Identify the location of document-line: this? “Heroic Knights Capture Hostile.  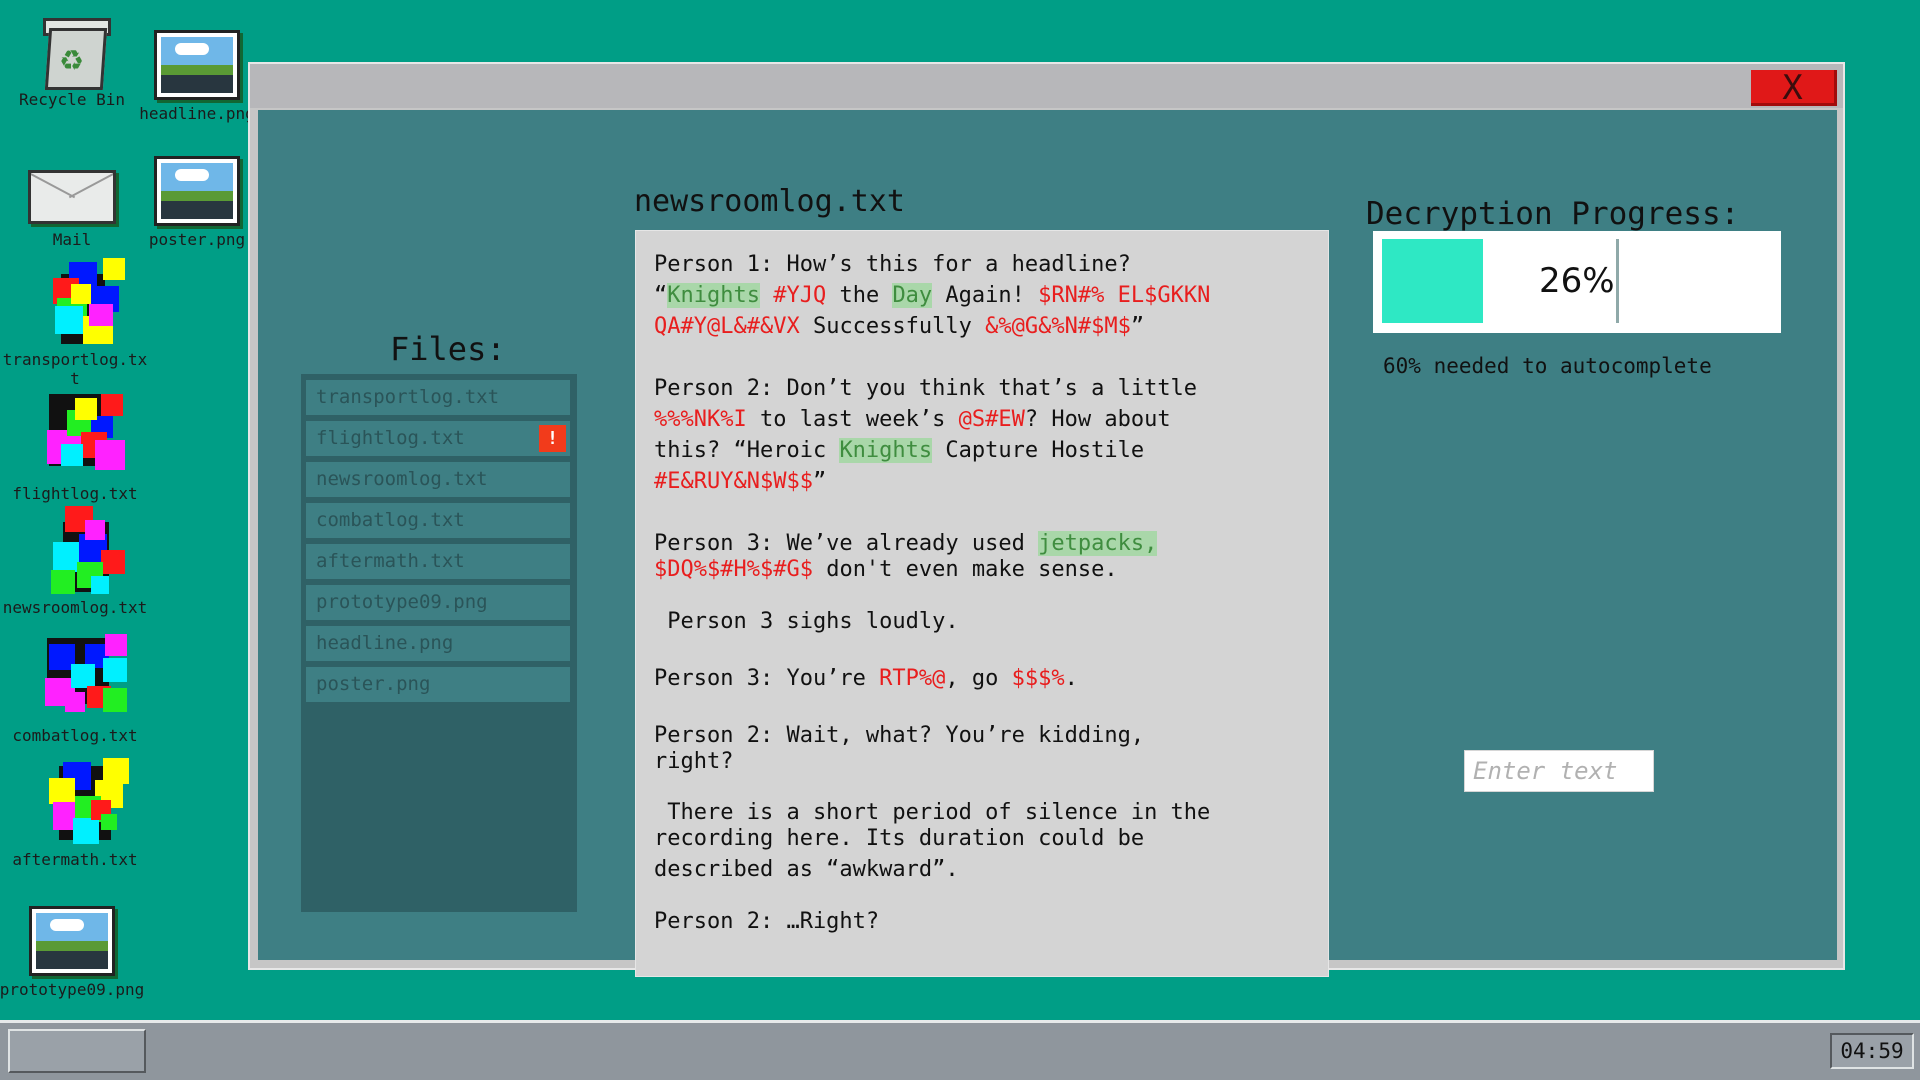
(899, 450).